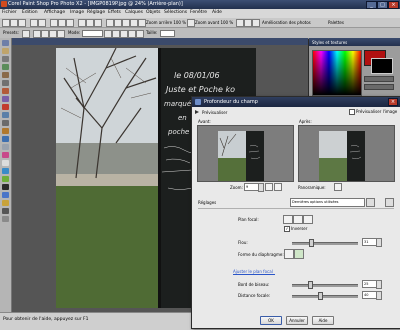 This screenshot has height=330, width=400. I want to click on menu-selections: Sélections, so click(175, 12).